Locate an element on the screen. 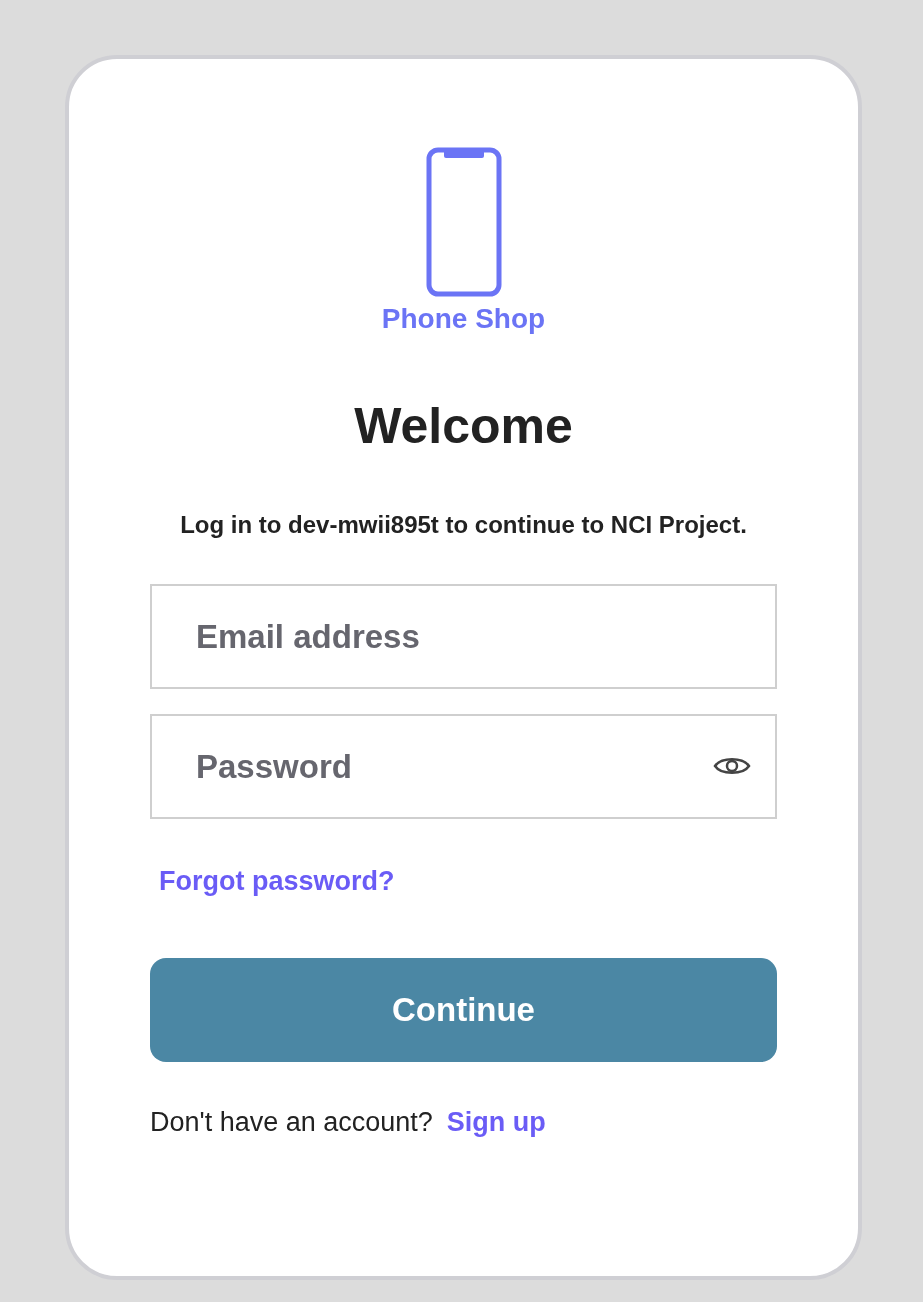 This screenshot has width=923, height=1302. password-field: Password is located at coordinates (463, 766).